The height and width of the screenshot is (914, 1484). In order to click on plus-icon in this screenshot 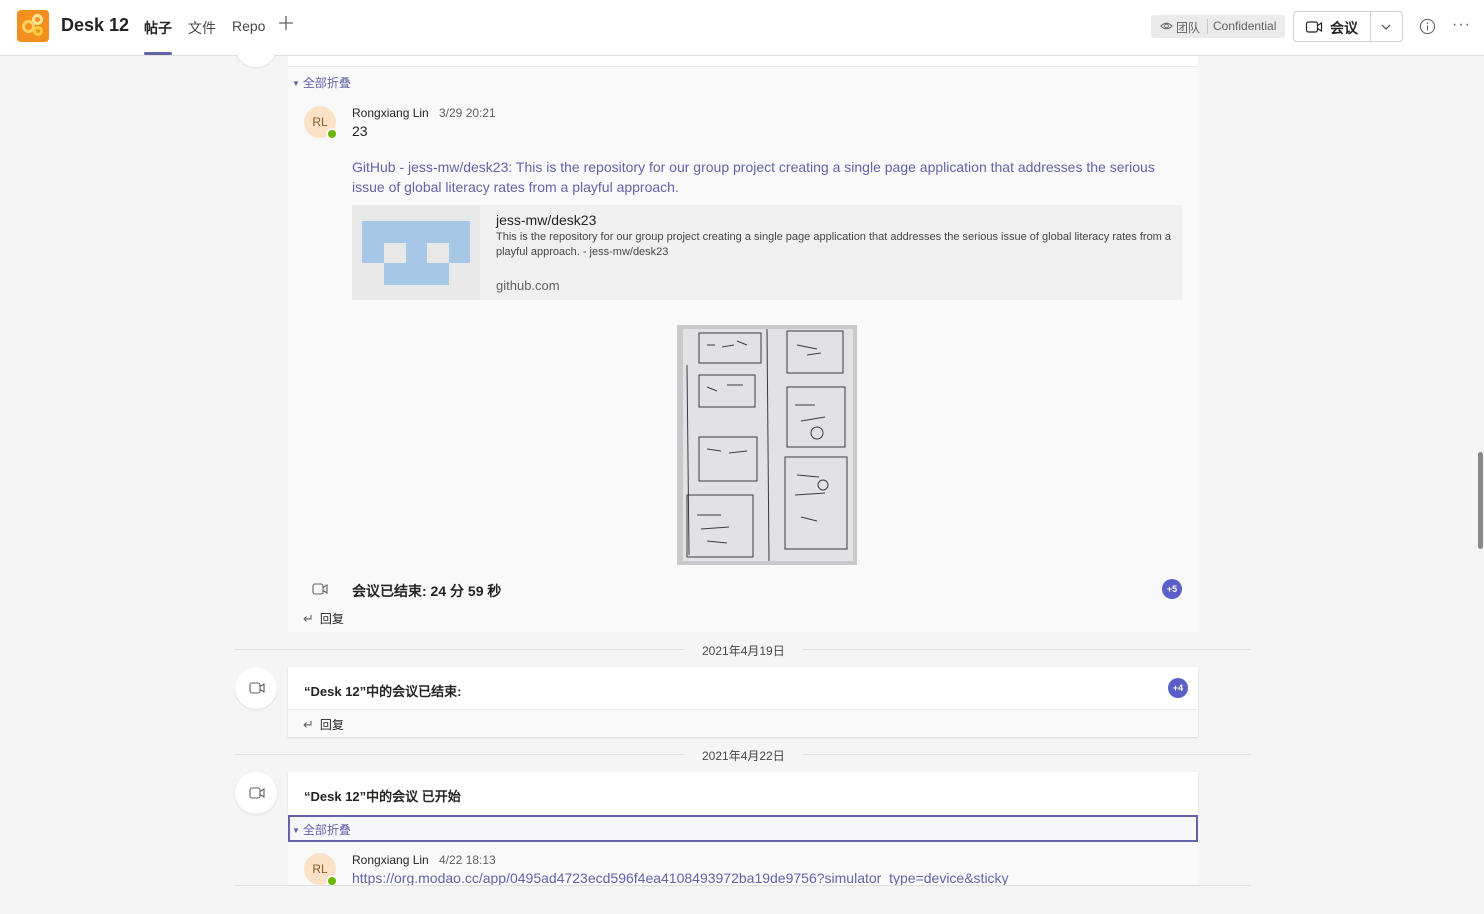, I will do `click(286, 23)`.